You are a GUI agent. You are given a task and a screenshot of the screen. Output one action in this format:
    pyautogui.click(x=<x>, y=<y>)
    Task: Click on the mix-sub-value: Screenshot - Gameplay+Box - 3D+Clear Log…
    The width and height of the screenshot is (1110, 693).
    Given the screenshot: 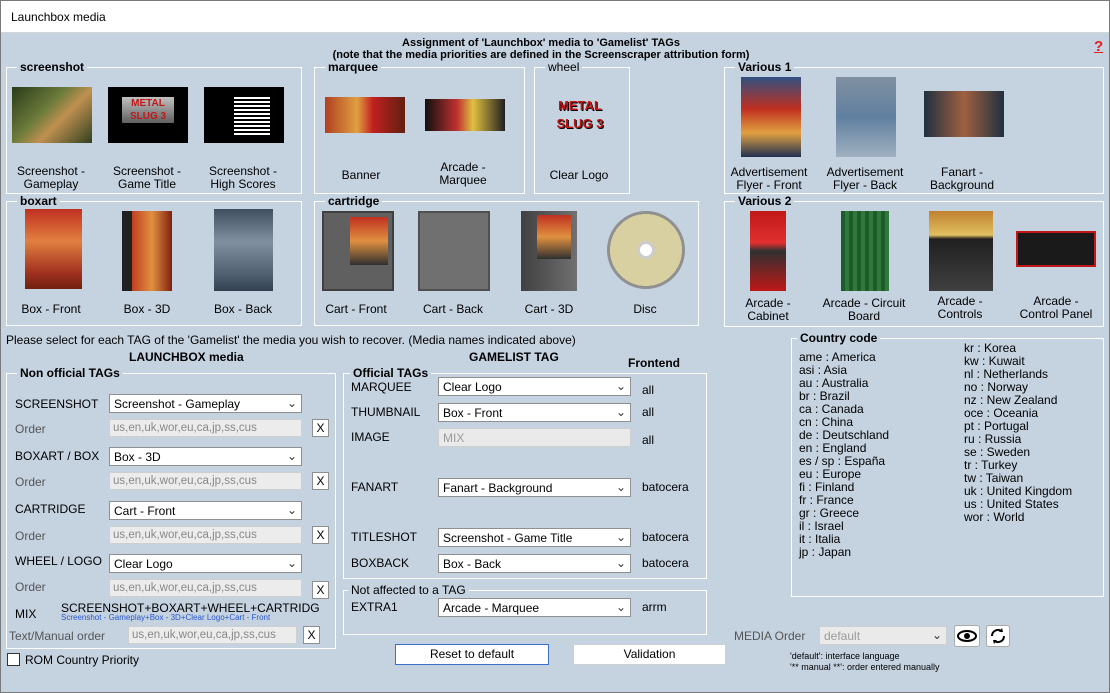 What is the action you would take?
    pyautogui.click(x=166, y=617)
    